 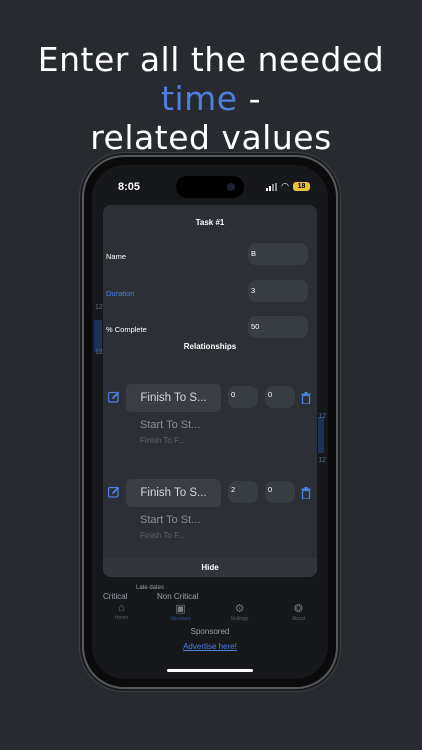 What do you see at coordinates (210, 646) in the screenshot?
I see `advertise-link: Advertise here!` at bounding box center [210, 646].